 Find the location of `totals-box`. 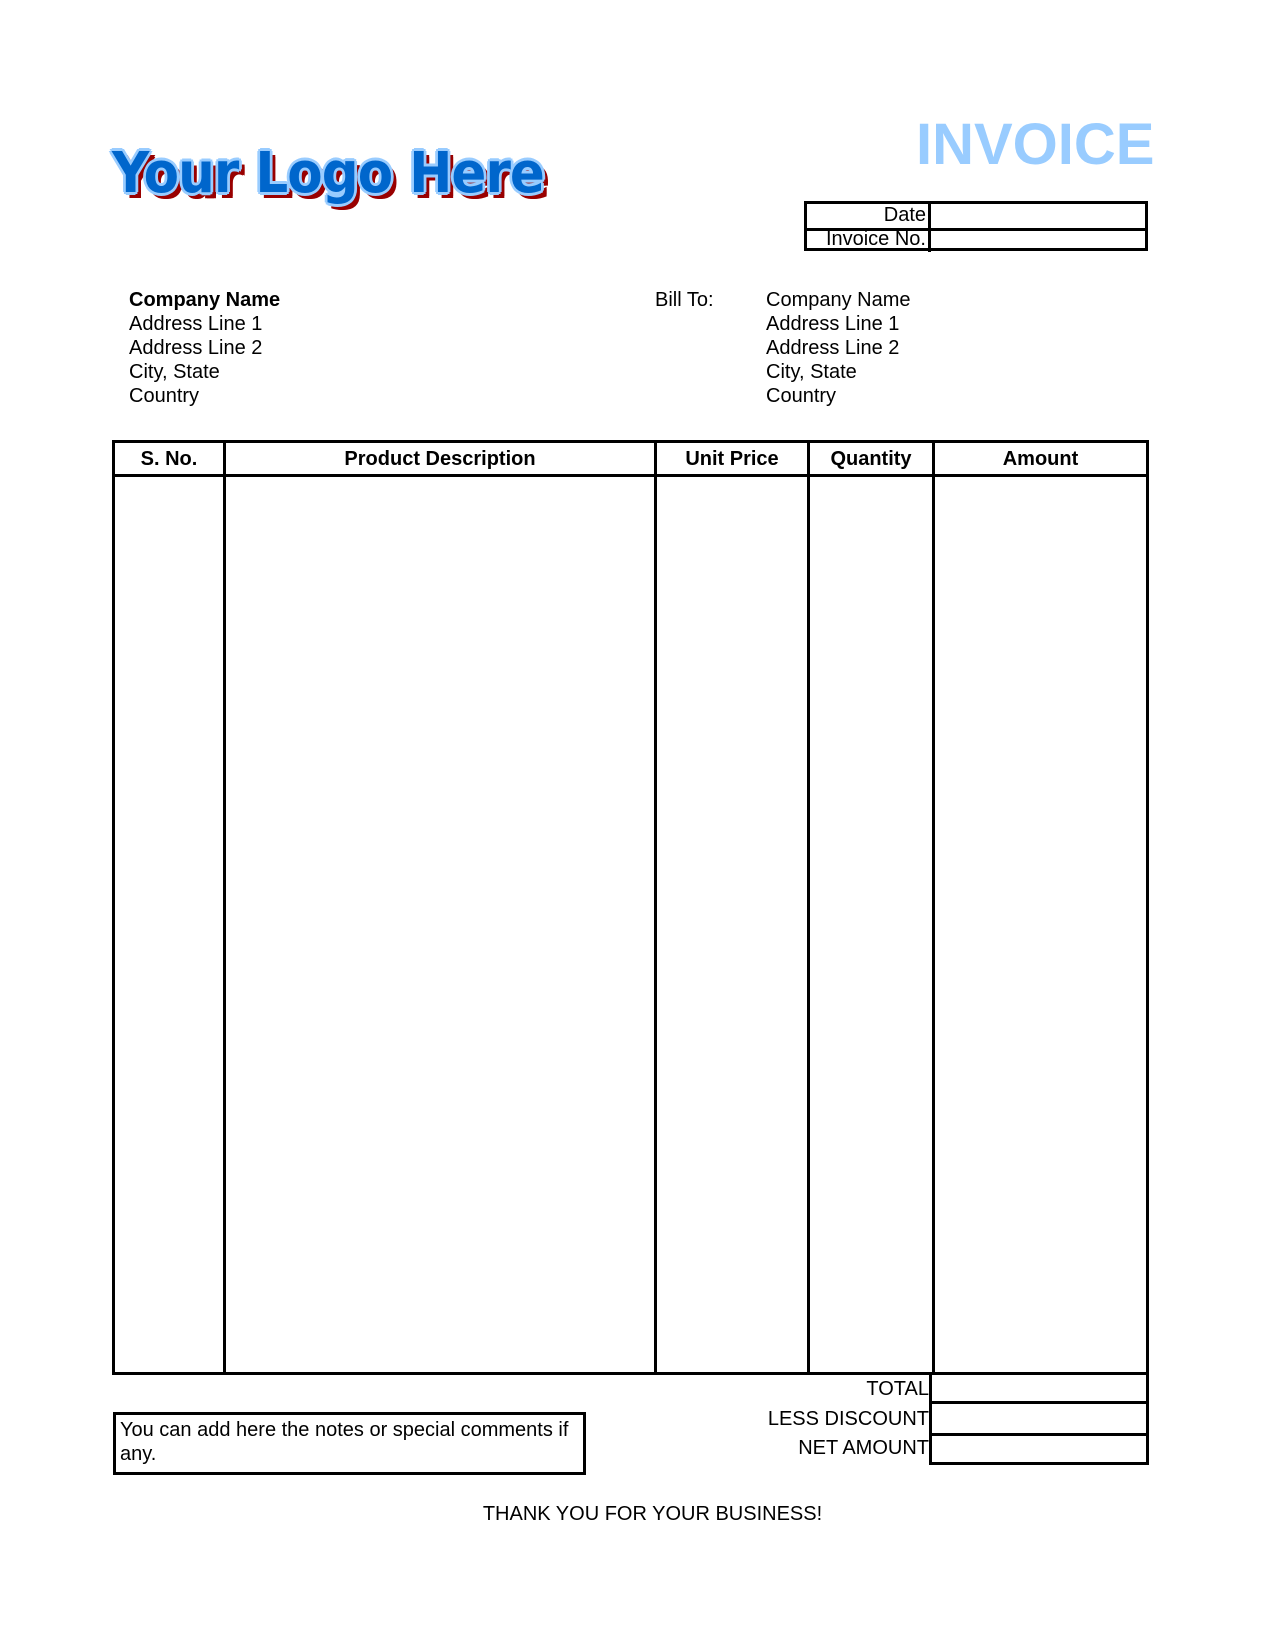

totals-box is located at coordinates (1039, 1418).